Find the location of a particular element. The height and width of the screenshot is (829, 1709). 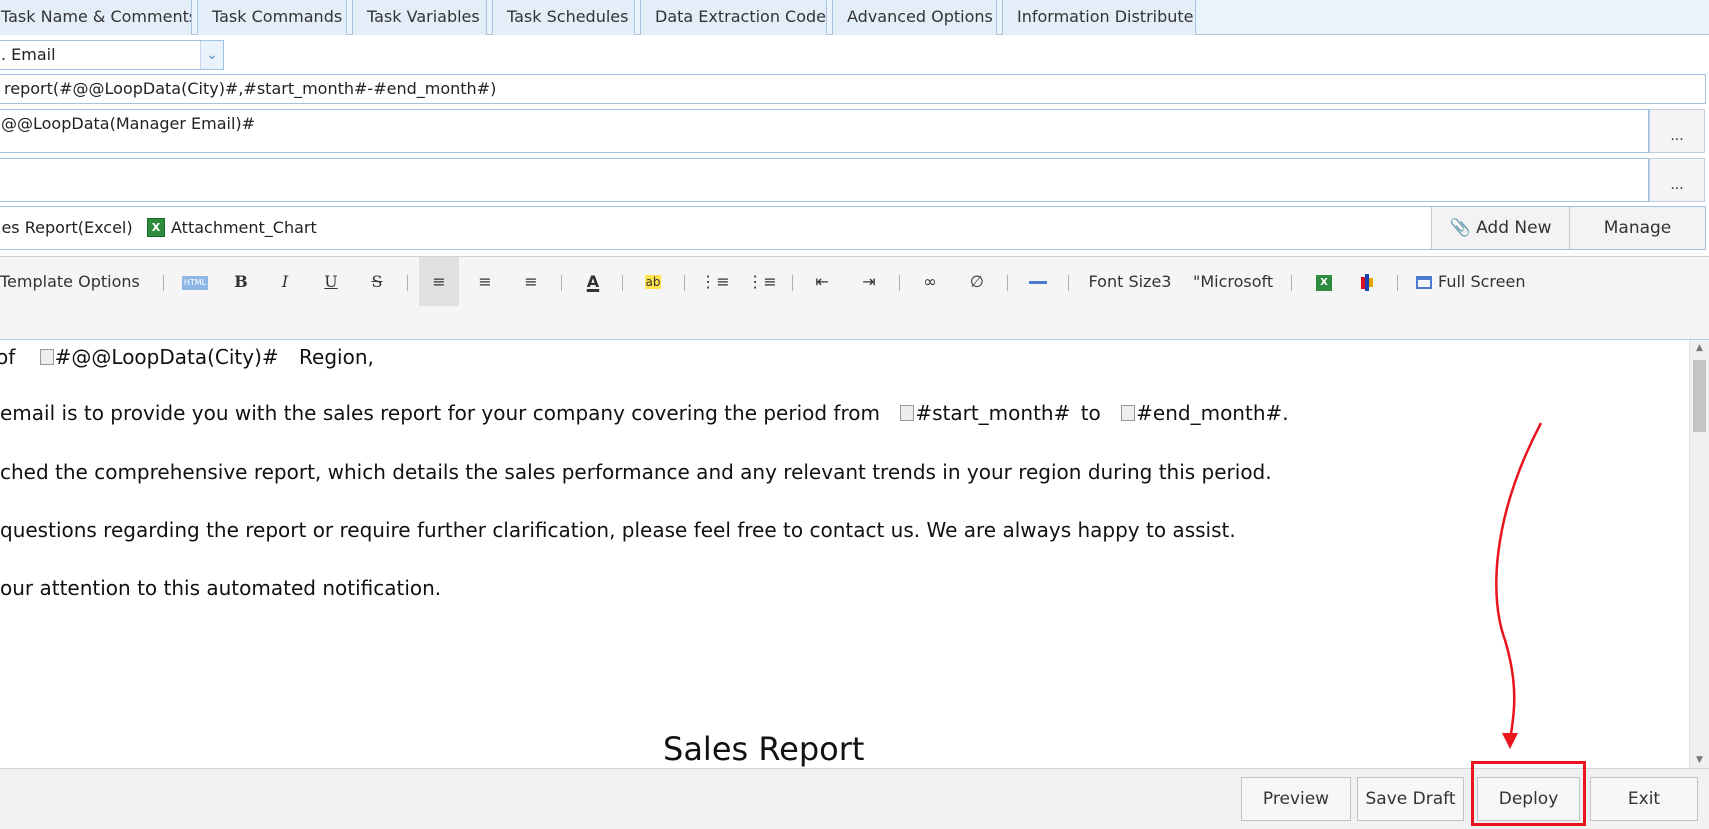

button-label: Preview is located at coordinates (1296, 799).